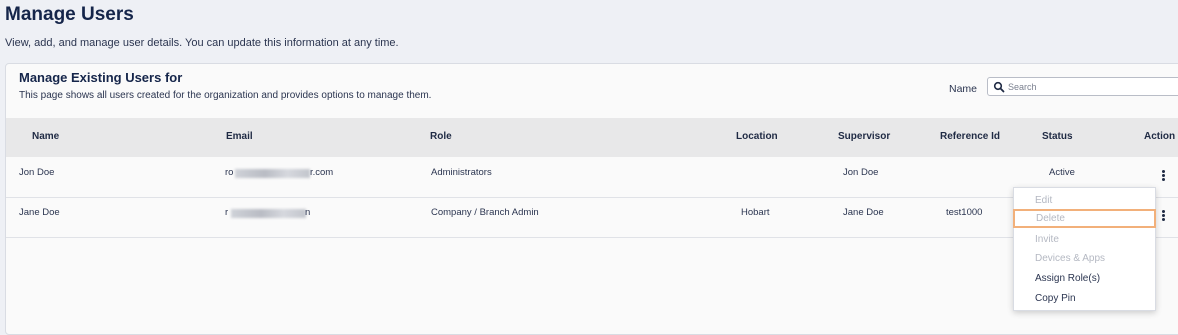 Image resolution: width=1178 pixels, height=335 pixels. Describe the element at coordinates (755, 212) in the screenshot. I see `cell-location: Hobart` at that location.